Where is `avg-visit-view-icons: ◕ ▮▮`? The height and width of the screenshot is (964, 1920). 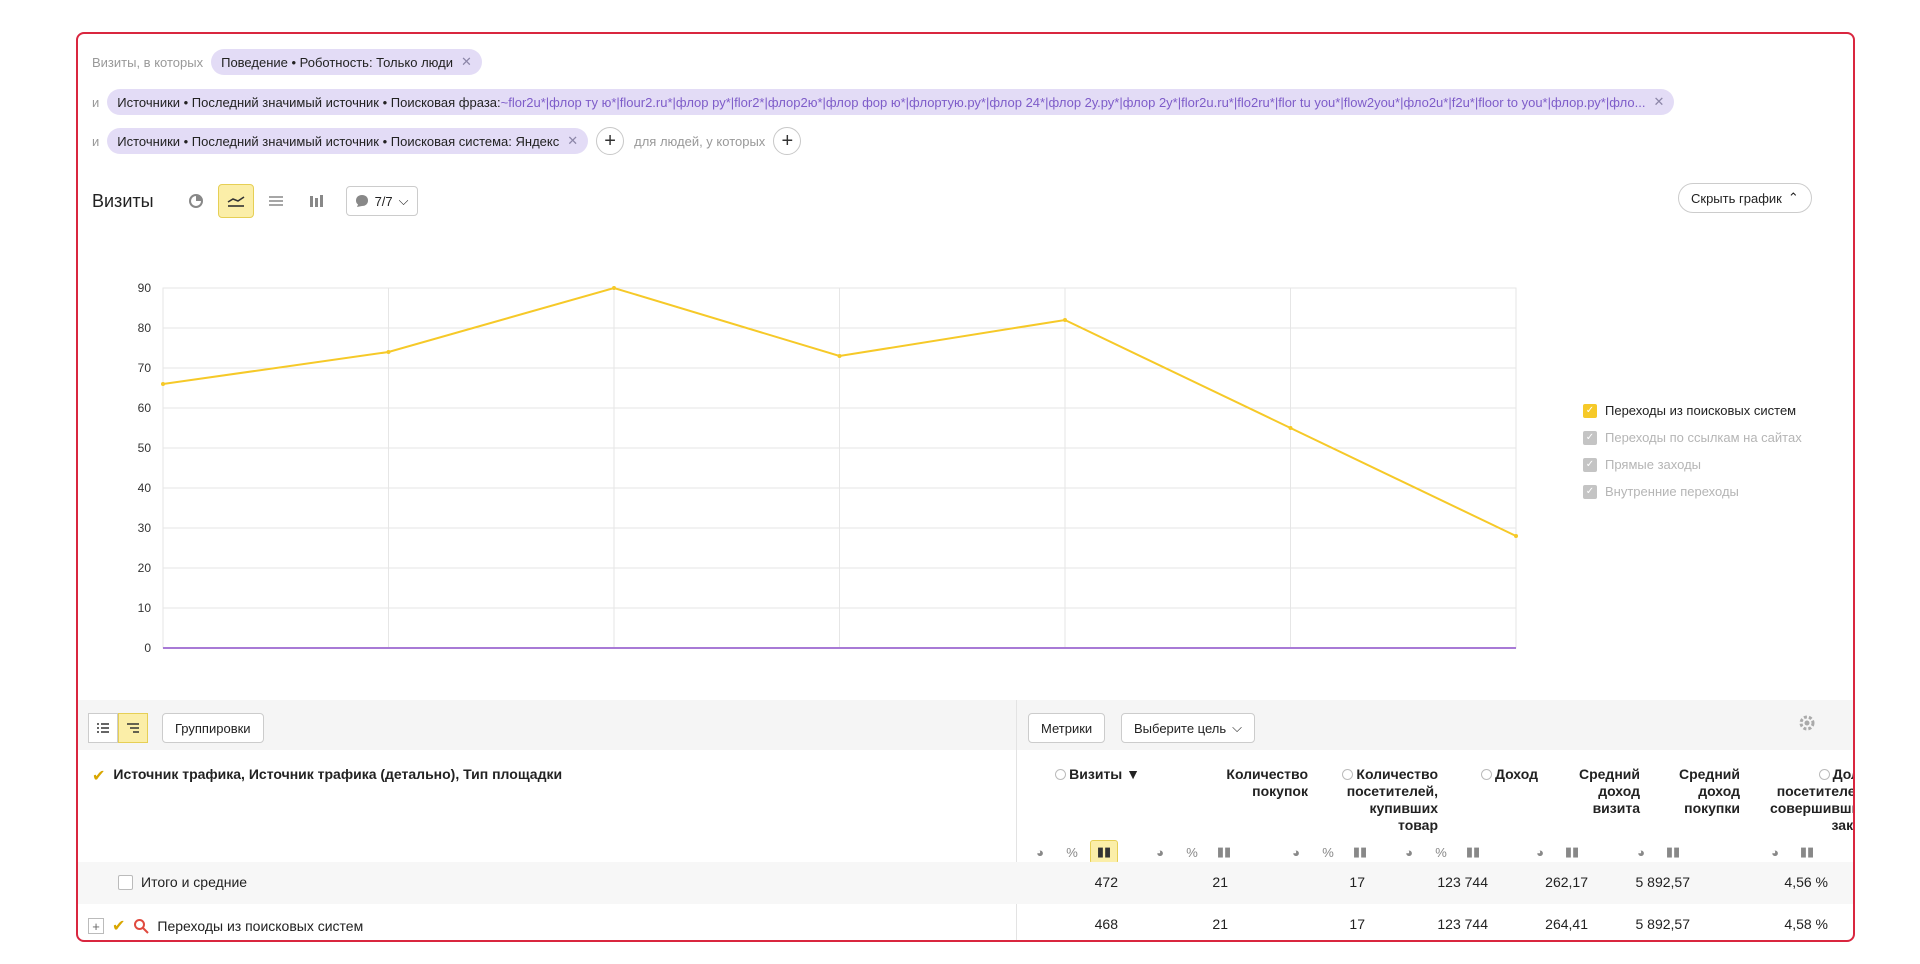 avg-visit-view-icons: ◕ ▮▮ is located at coordinates (1556, 852).